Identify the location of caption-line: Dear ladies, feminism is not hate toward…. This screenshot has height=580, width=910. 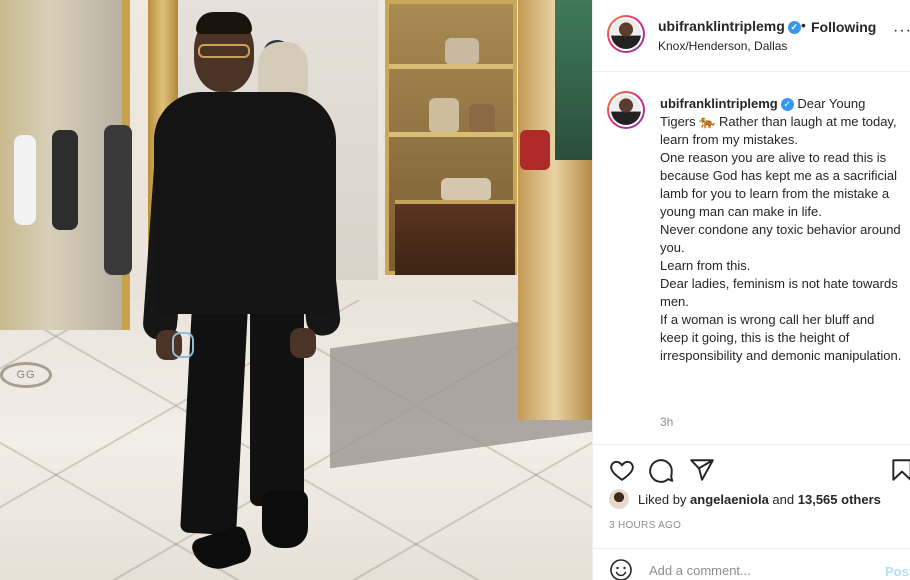
(779, 292).